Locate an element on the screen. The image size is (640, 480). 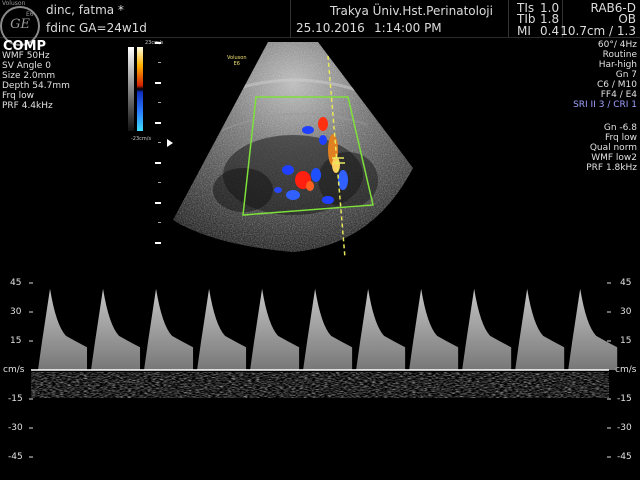
param-harmonic: Har-high is located at coordinates (617, 65).